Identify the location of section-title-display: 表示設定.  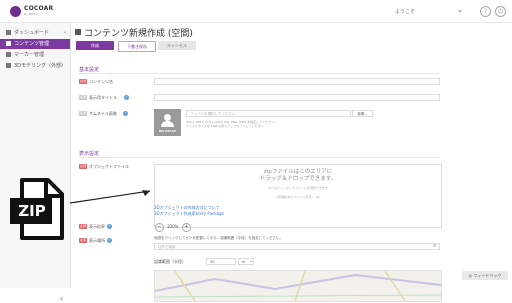
(89, 154).